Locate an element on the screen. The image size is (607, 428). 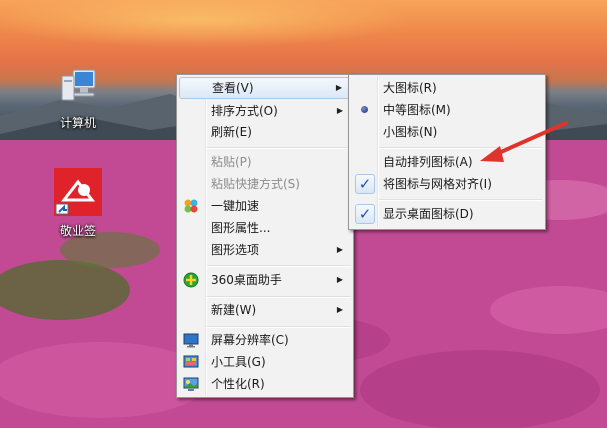
radio-selected-icon is located at coordinates (364, 109).